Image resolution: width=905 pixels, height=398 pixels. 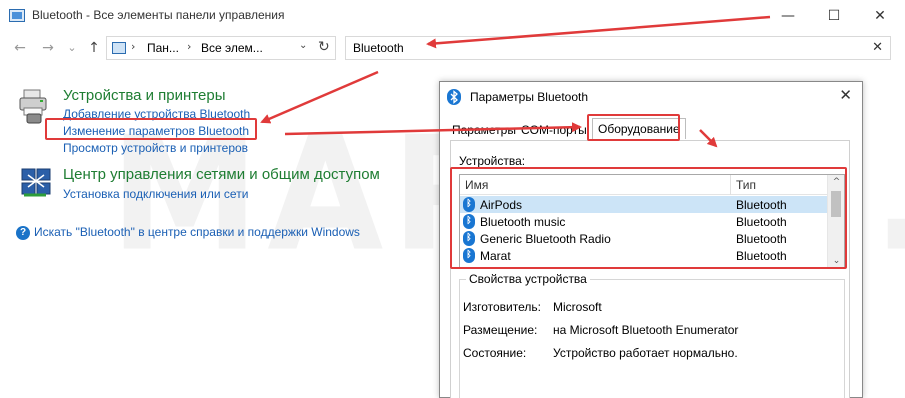 What do you see at coordinates (495, 353) in the screenshot?
I see `property-label-status: Состояние:` at bounding box center [495, 353].